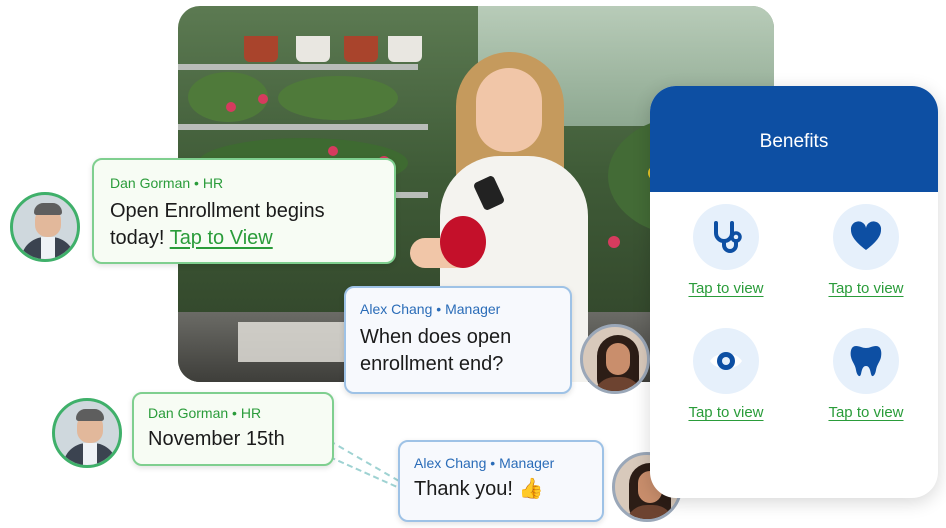  What do you see at coordinates (866, 235) in the screenshot?
I see `heart-icon` at bounding box center [866, 235].